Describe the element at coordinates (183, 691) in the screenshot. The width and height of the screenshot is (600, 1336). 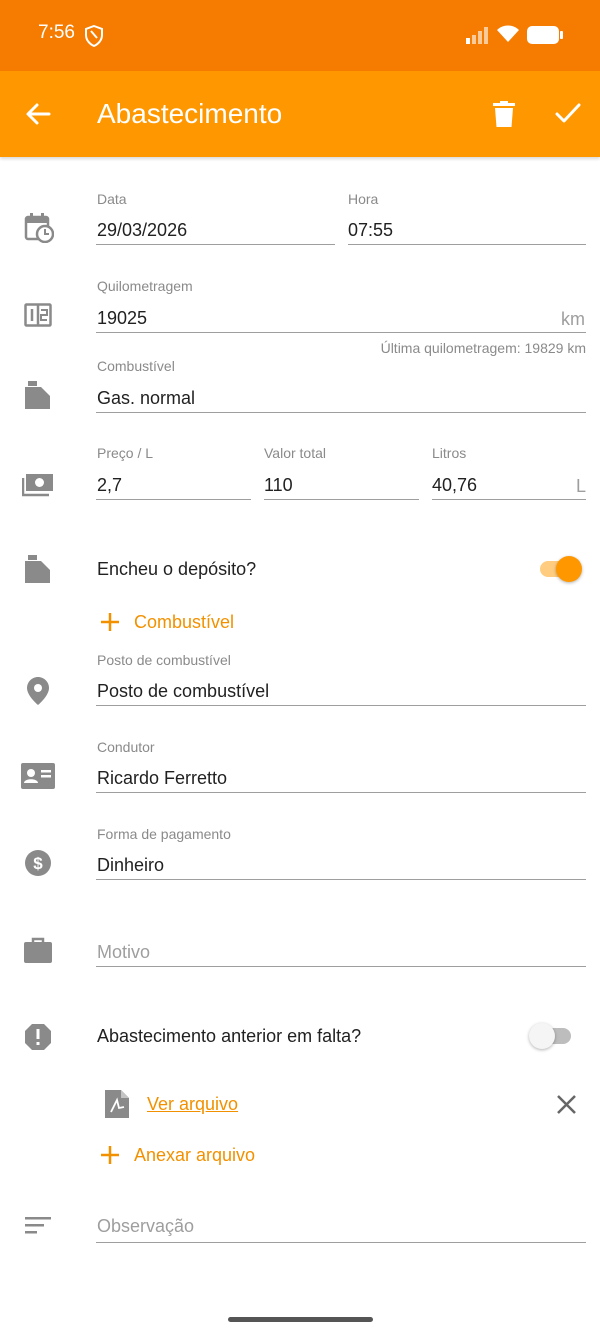
I see `station-field: Posto de combustível` at that location.